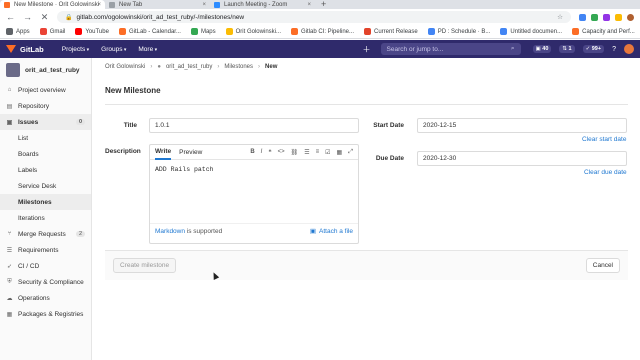  Describe the element at coordinates (567, 49) in the screenshot. I see `merge-requests-badge: ⇅ 1` at that location.